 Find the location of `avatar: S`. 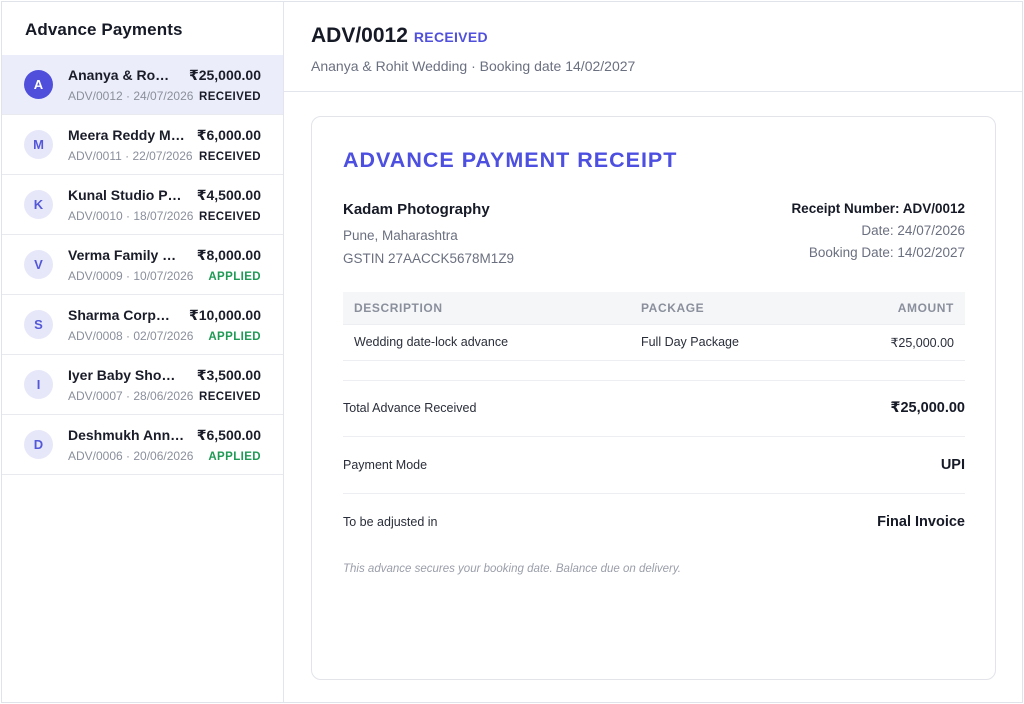

avatar: S is located at coordinates (38, 324).